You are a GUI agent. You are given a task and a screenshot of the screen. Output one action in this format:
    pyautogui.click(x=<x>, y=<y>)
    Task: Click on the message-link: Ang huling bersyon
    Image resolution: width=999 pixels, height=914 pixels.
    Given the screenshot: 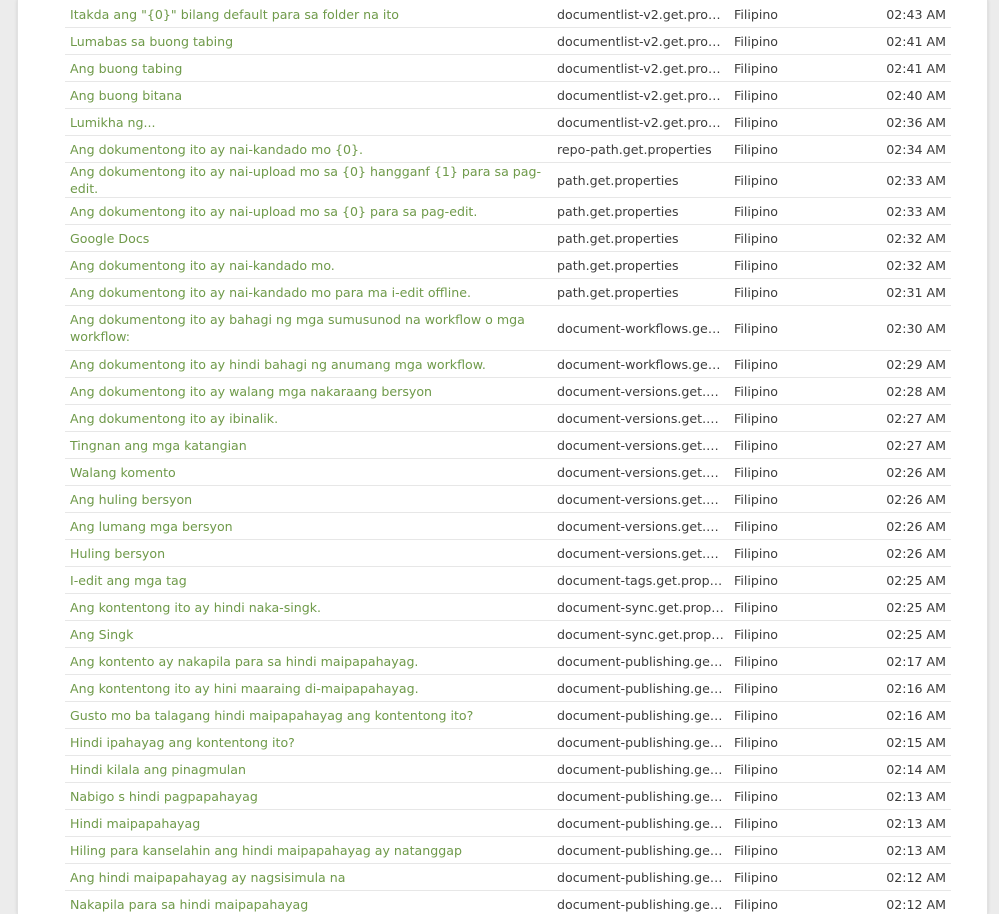 What is the action you would take?
    pyautogui.click(x=131, y=499)
    